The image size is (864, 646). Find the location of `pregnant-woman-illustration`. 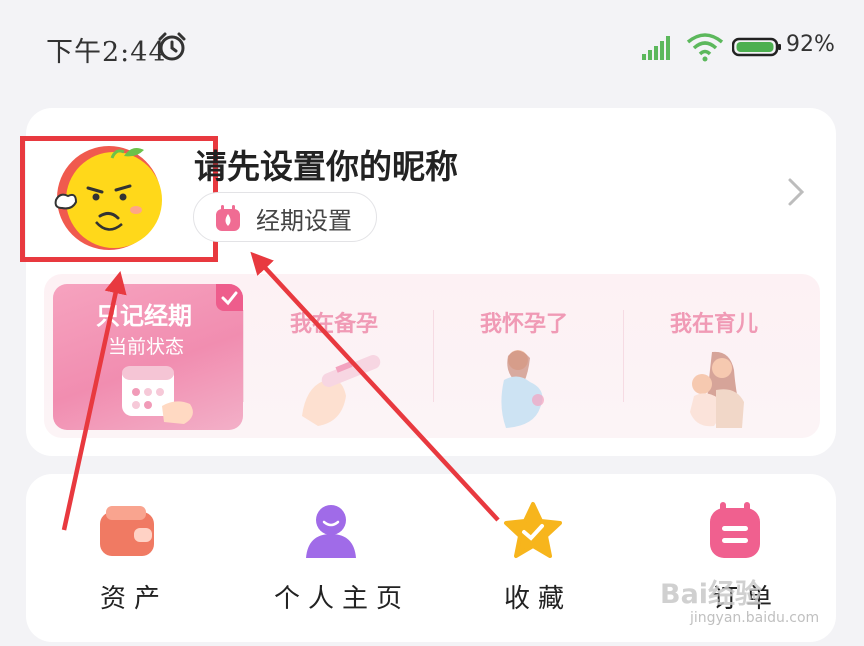

pregnant-woman-illustration is located at coordinates (522, 389).